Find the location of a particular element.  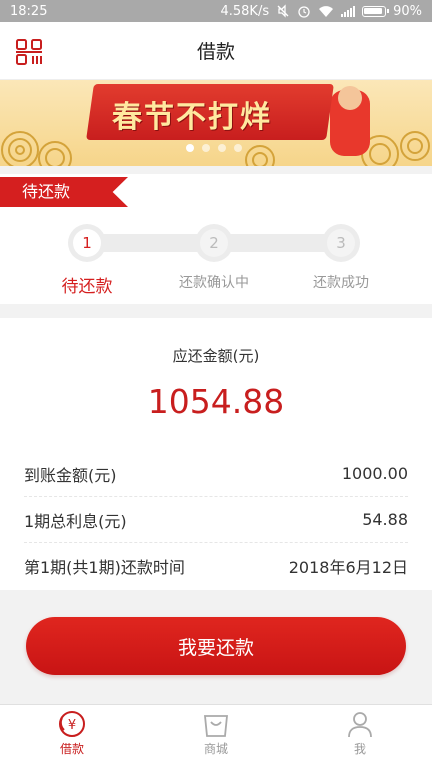

row-label: 到账金额(元) is located at coordinates (70, 475).